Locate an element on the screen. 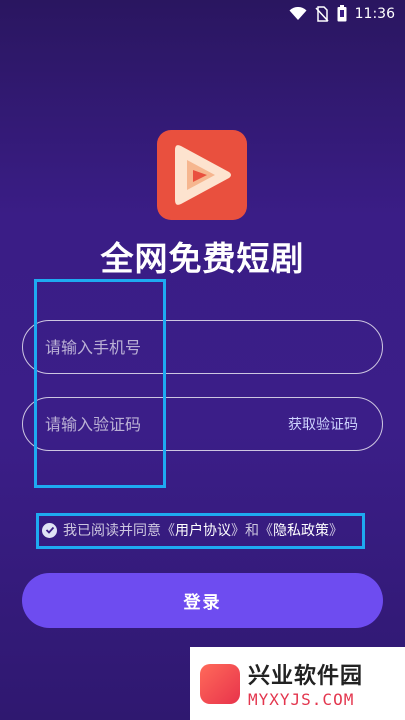  highlight-box-agreement is located at coordinates (200, 531).